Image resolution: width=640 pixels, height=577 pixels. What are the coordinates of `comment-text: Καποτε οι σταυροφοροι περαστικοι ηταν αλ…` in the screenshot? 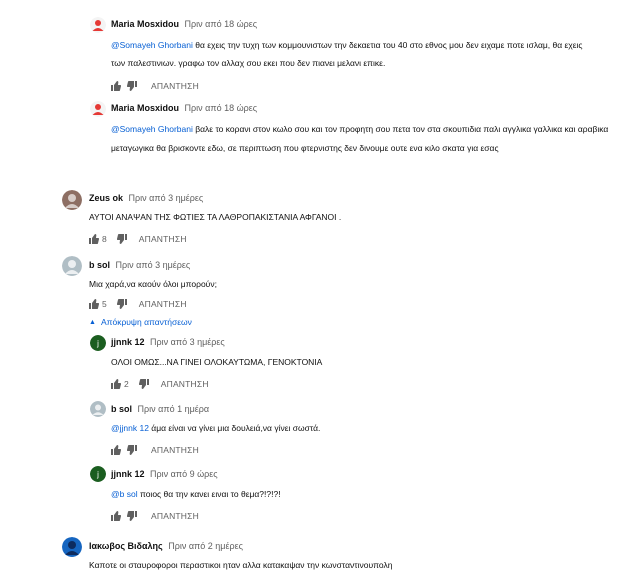 It's located at (241, 565).